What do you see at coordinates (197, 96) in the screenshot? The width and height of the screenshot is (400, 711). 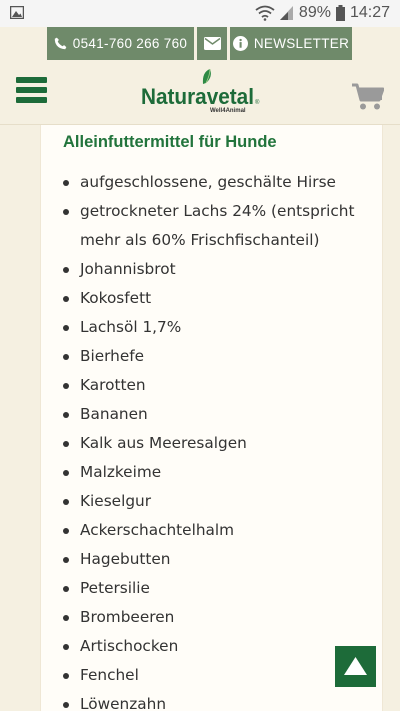 I see `svg-text: Naturavetal` at bounding box center [197, 96].